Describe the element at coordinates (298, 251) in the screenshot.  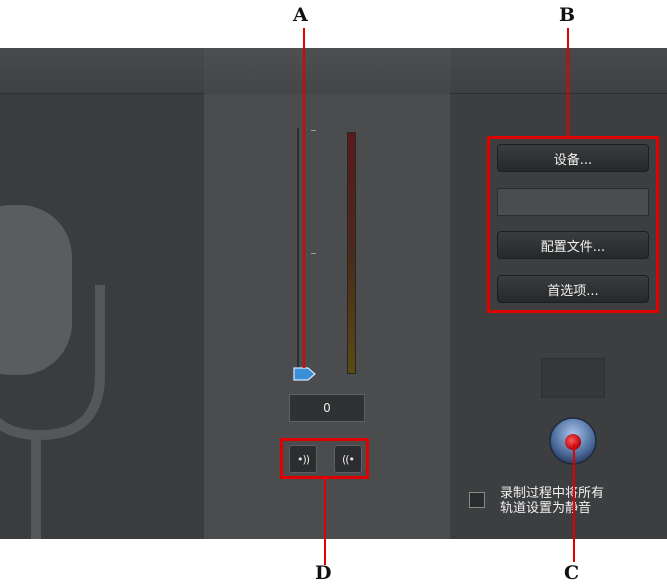
I see `input-level-slider-track` at that location.